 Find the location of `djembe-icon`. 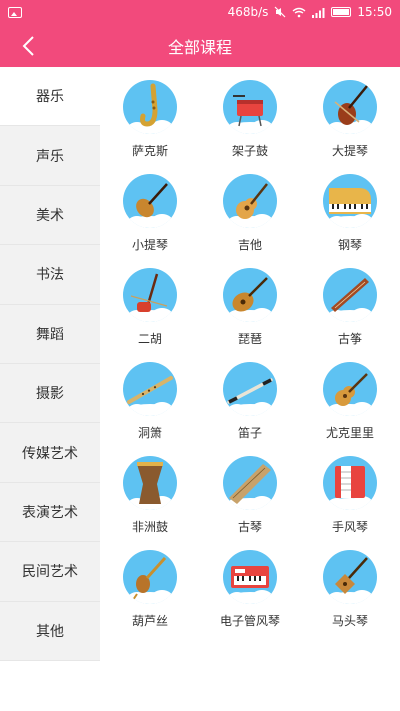

djembe-icon is located at coordinates (150, 483).